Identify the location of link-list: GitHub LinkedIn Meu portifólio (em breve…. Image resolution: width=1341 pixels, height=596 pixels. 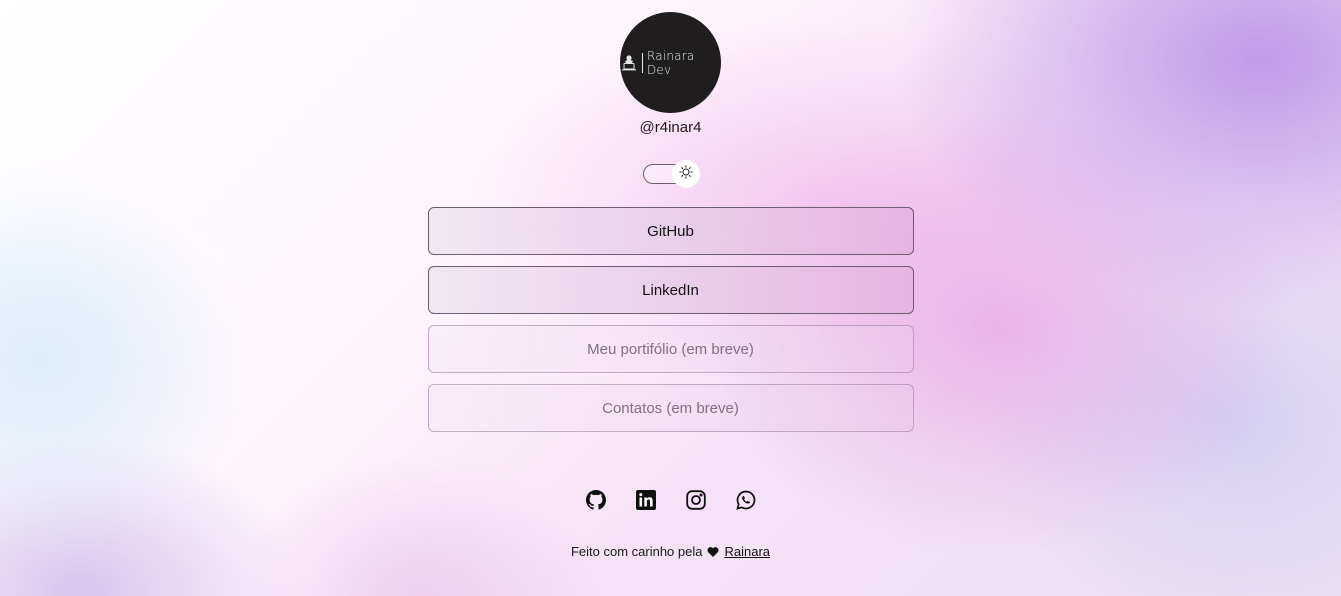
(670, 319).